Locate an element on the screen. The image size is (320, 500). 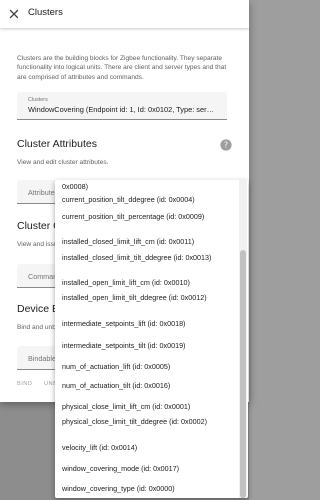
close-icon is located at coordinates (14, 14).